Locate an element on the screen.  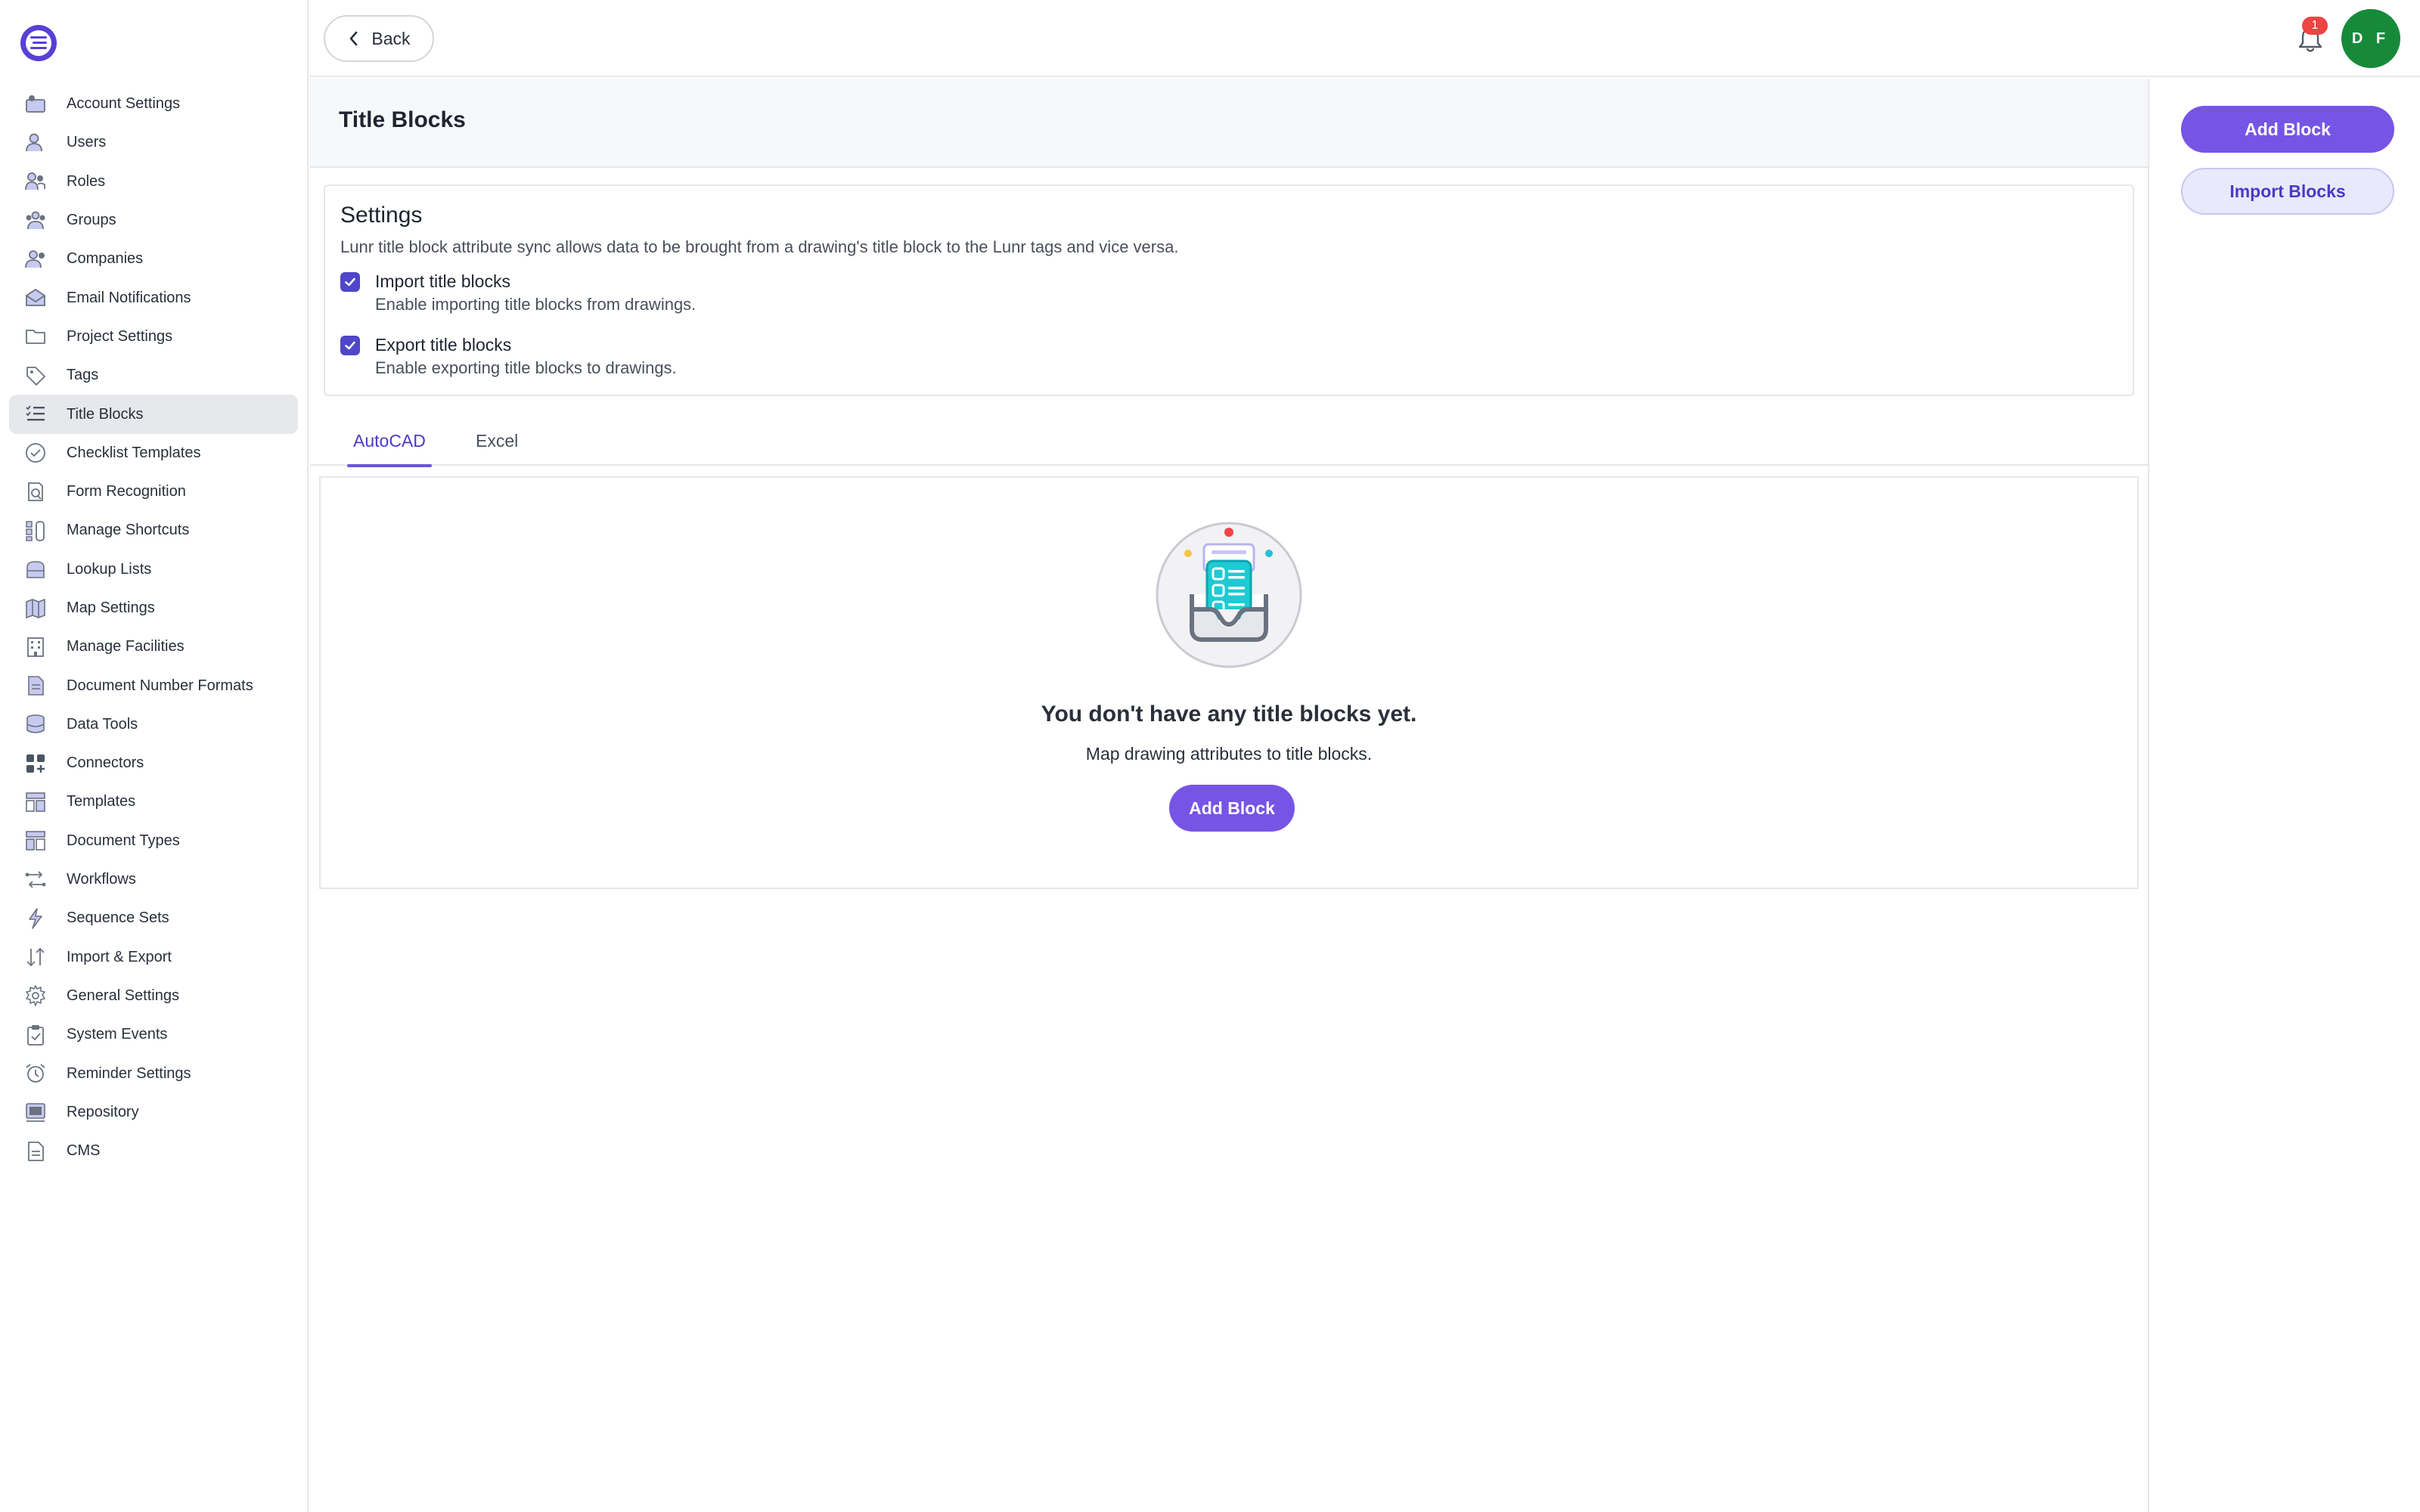
add-block-button: Add Block is located at coordinates (2287, 129).